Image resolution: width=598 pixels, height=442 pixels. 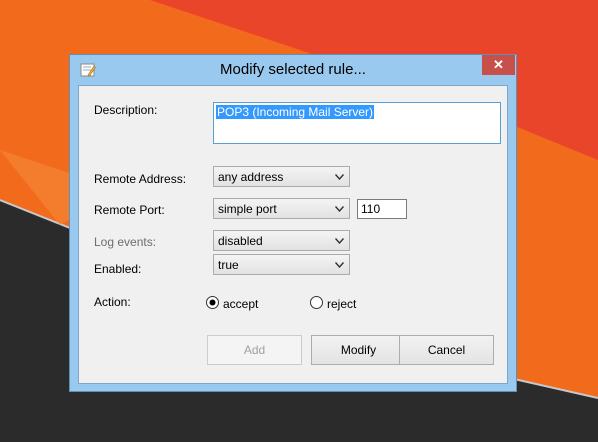 I want to click on port-number-input: 110, so click(x=382, y=209).